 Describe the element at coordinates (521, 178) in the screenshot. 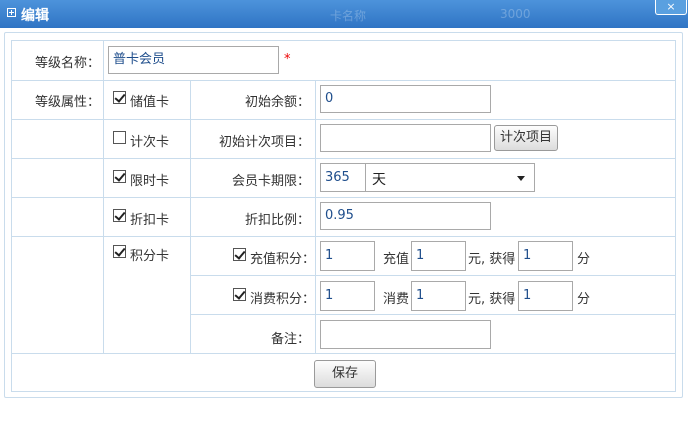

I see `chevron-down-icon` at that location.